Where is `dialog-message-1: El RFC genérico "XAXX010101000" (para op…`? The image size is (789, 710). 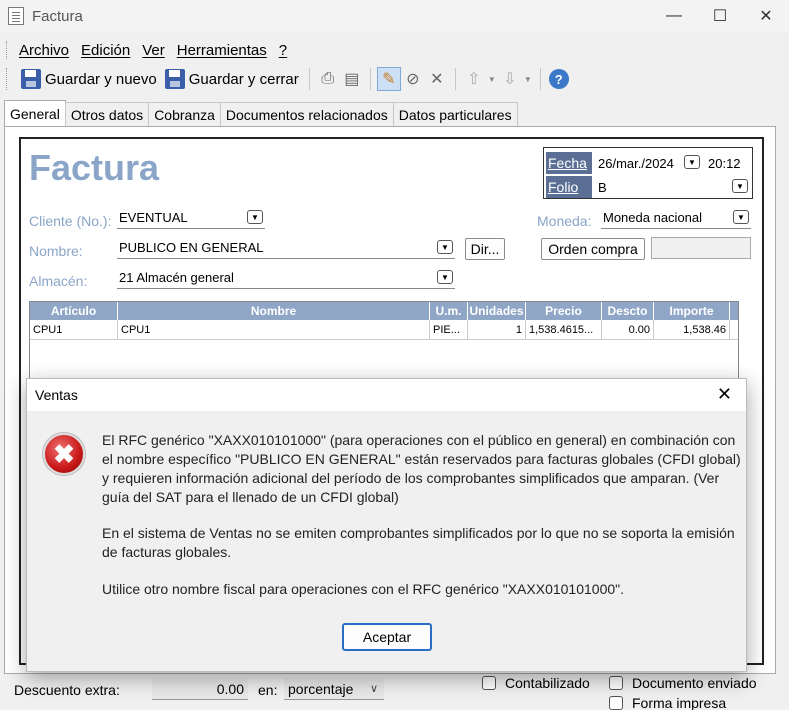 dialog-message-1: El RFC genérico "XAXX010101000" (para op… is located at coordinates (421, 468).